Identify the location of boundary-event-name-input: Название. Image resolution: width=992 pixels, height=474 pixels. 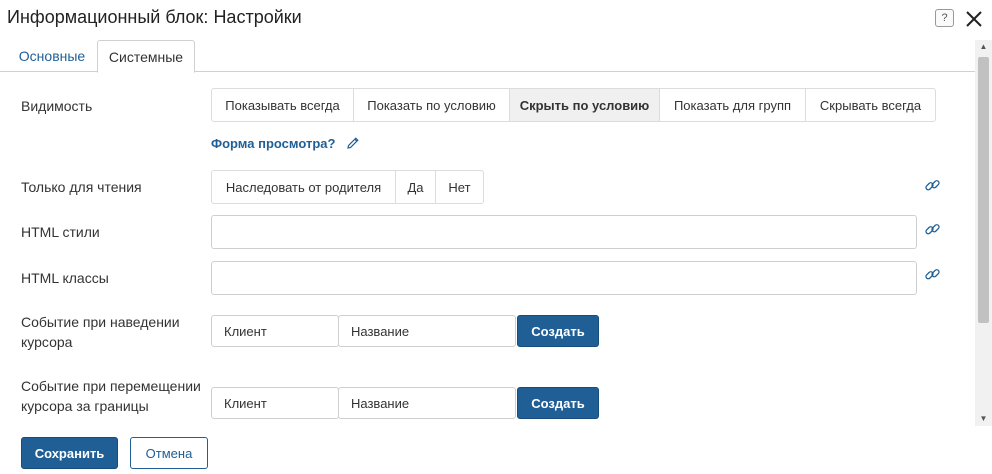
(427, 403).